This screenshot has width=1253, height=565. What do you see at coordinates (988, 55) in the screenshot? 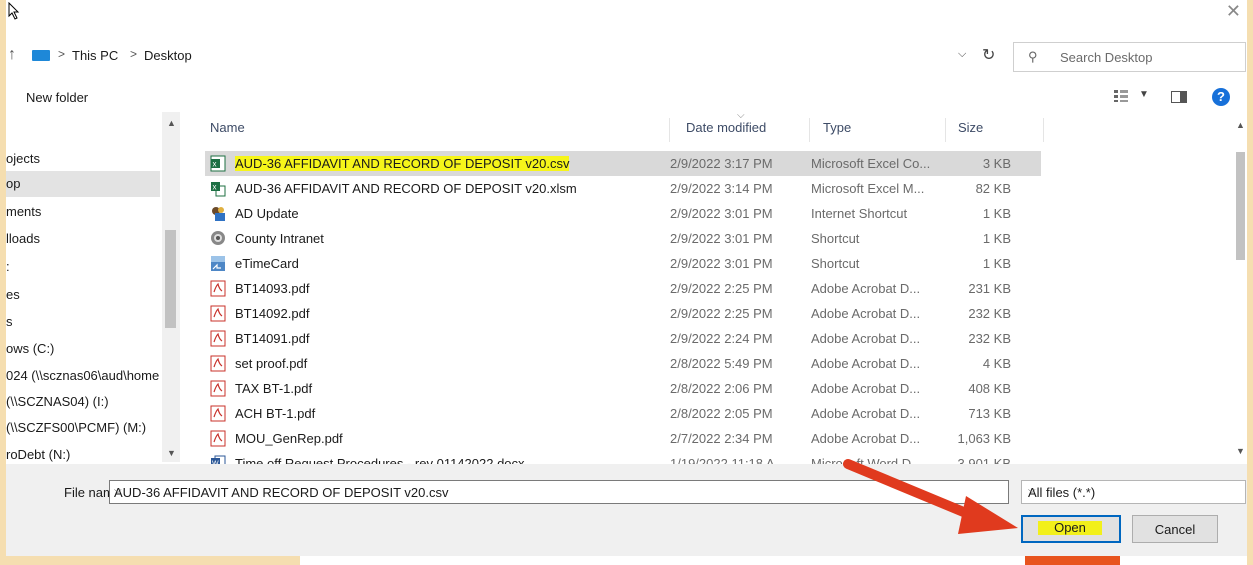
I see `refresh-icon: ↻` at bounding box center [988, 55].